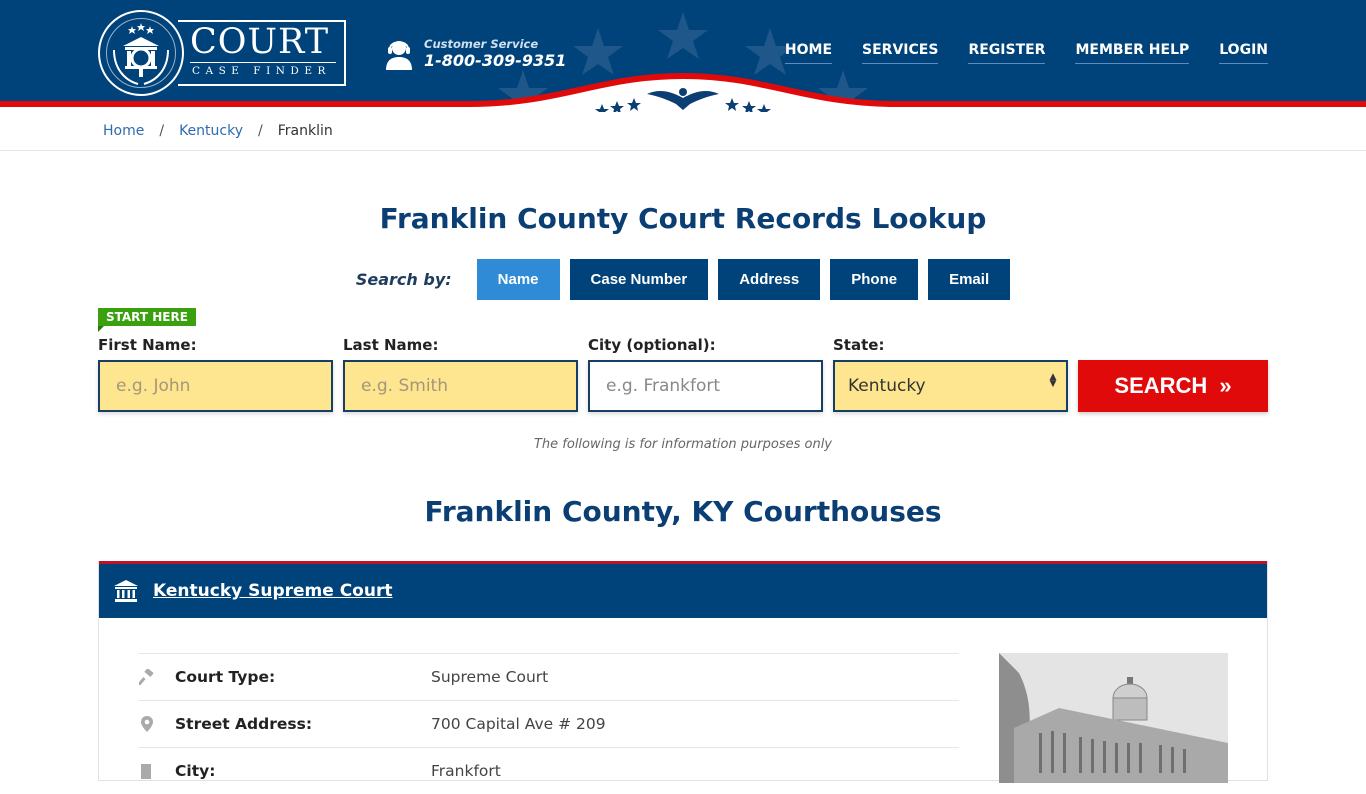 This screenshot has height=794, width=1366. What do you see at coordinates (147, 345) in the screenshot?
I see `first-name-label: First Name:` at bounding box center [147, 345].